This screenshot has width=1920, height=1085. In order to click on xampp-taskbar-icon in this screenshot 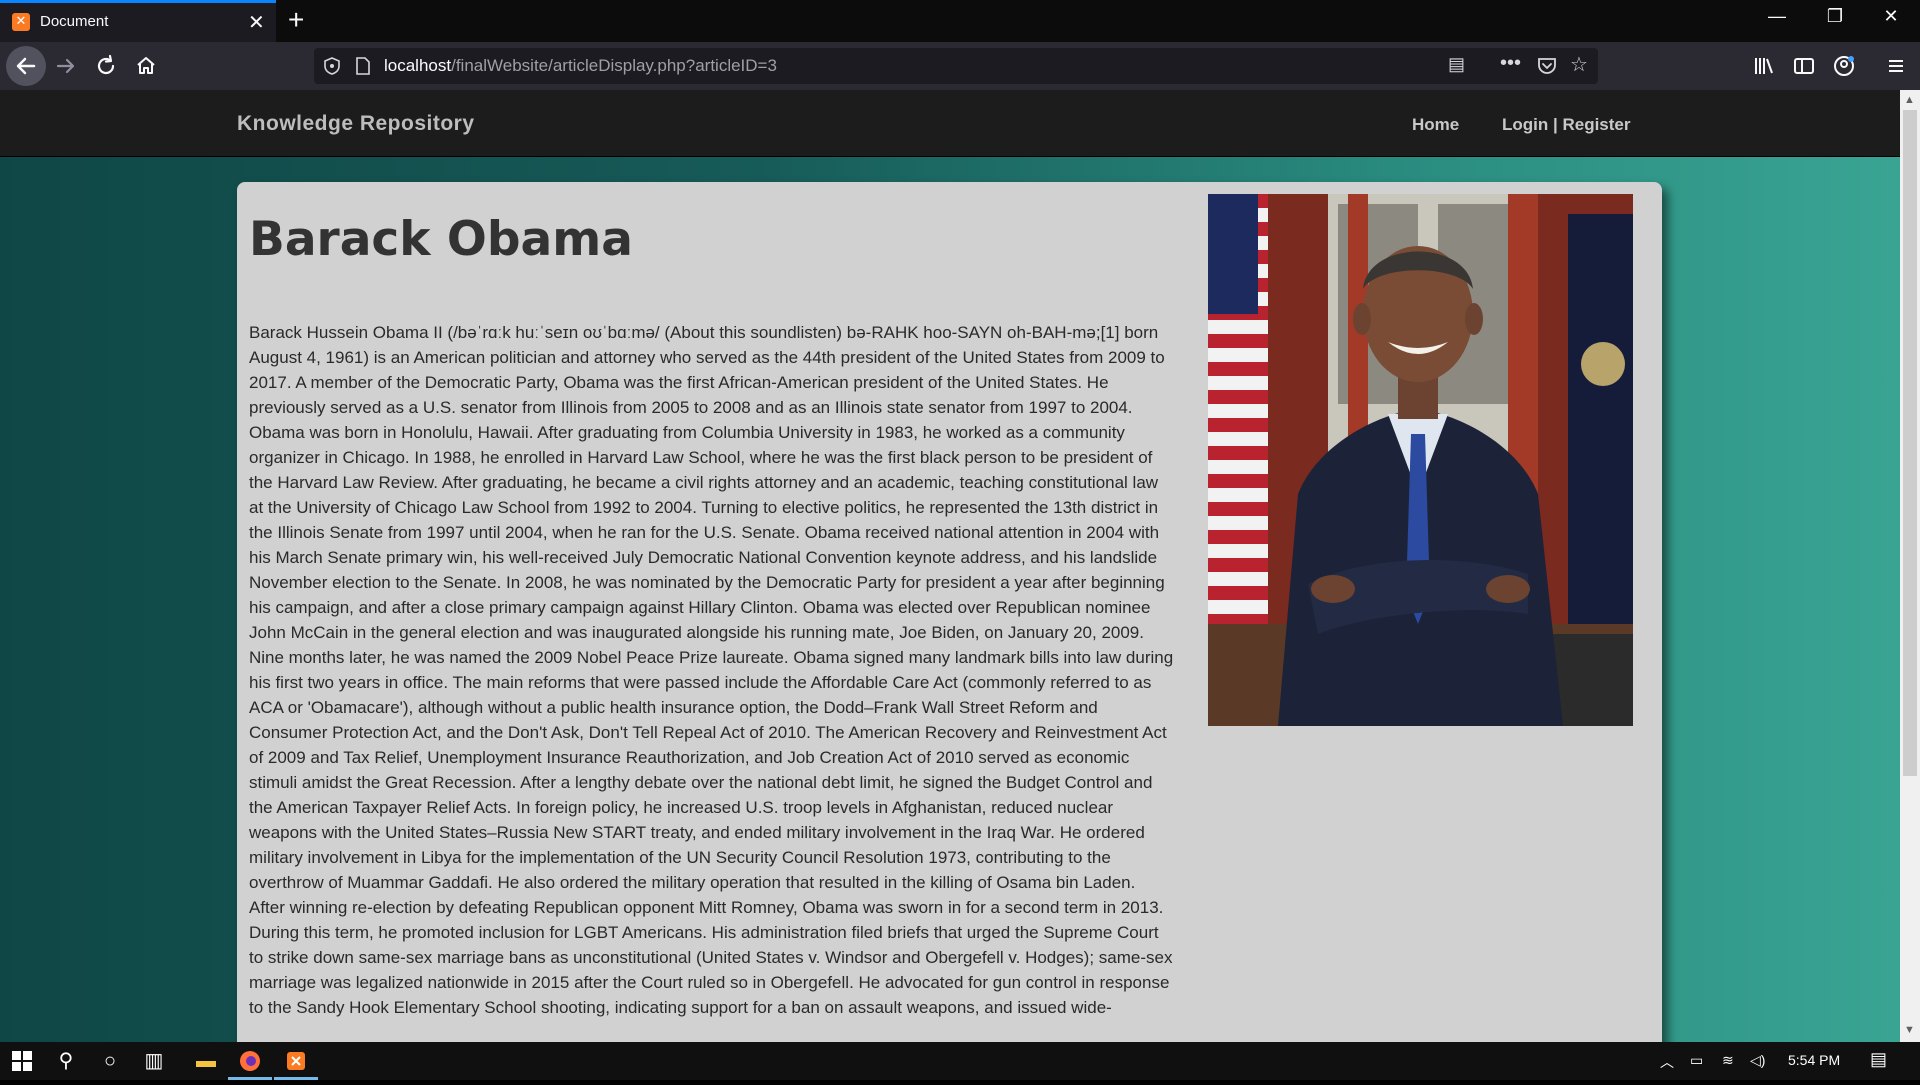, I will do `click(296, 1061)`.